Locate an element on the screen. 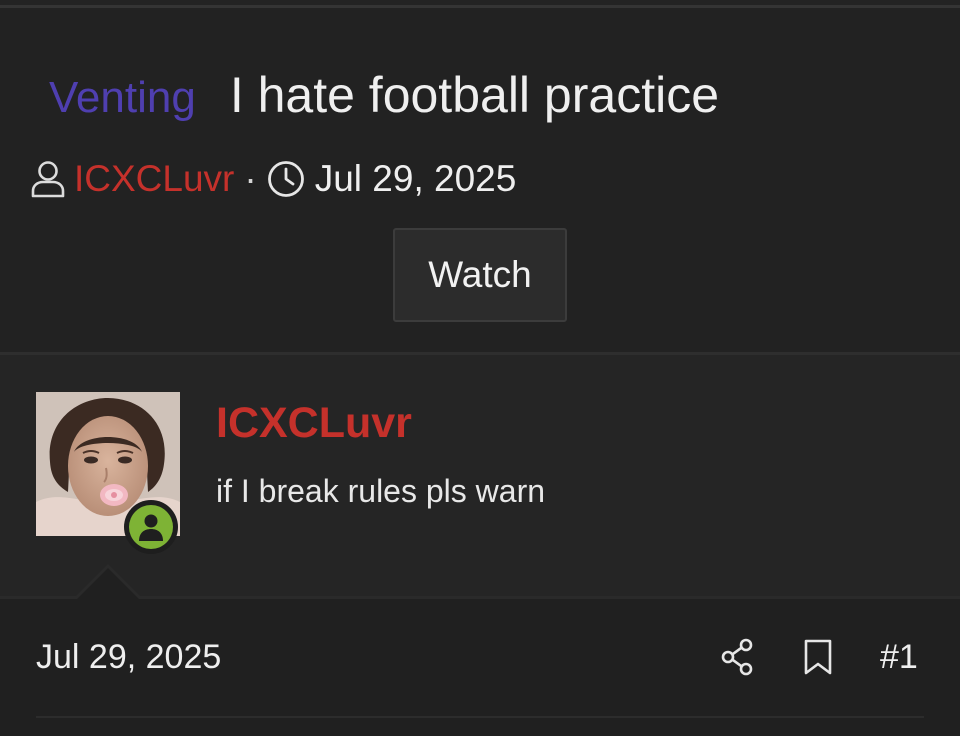 Image resolution: width=960 pixels, height=736 pixels. thread-meta: ICXCLuvr · Jul 29, 2025 is located at coordinates (273, 179).